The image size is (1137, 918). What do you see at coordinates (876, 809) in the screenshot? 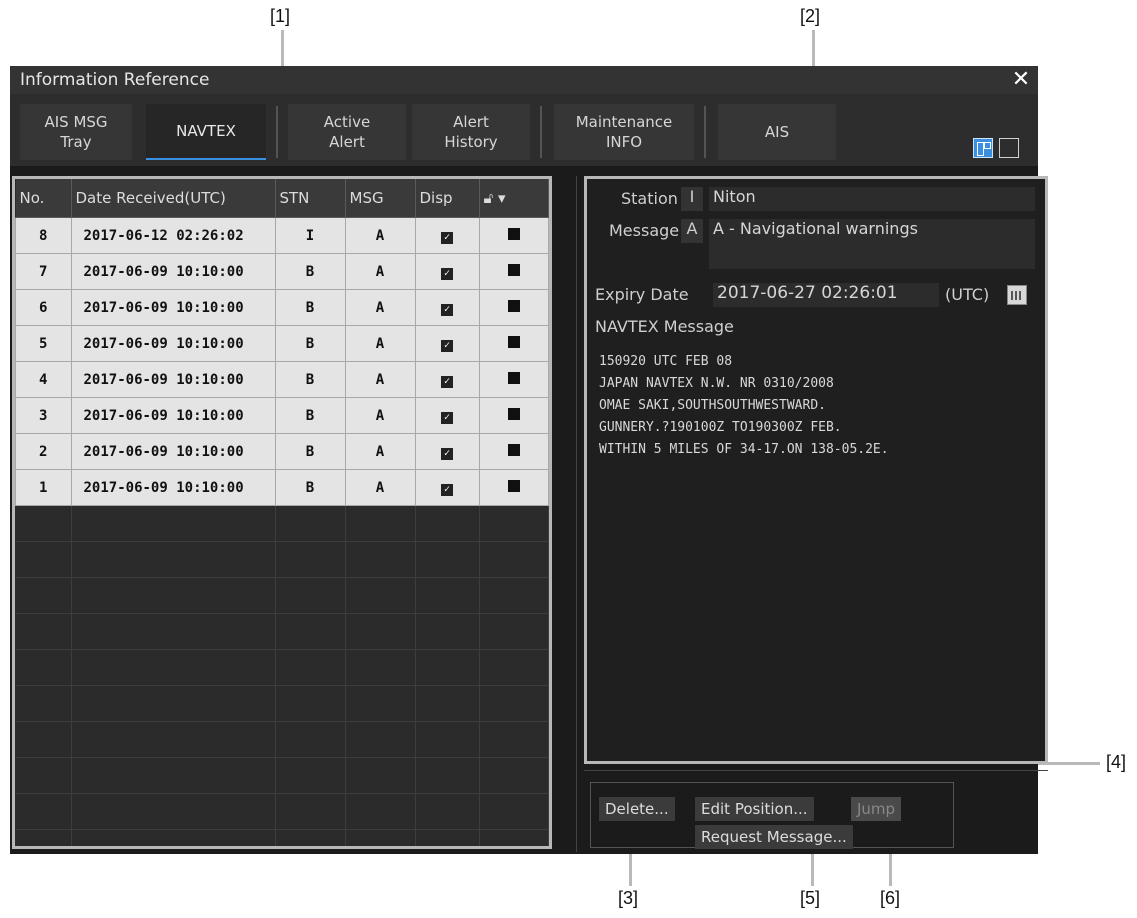
I see `jump-button: Jump` at bounding box center [876, 809].